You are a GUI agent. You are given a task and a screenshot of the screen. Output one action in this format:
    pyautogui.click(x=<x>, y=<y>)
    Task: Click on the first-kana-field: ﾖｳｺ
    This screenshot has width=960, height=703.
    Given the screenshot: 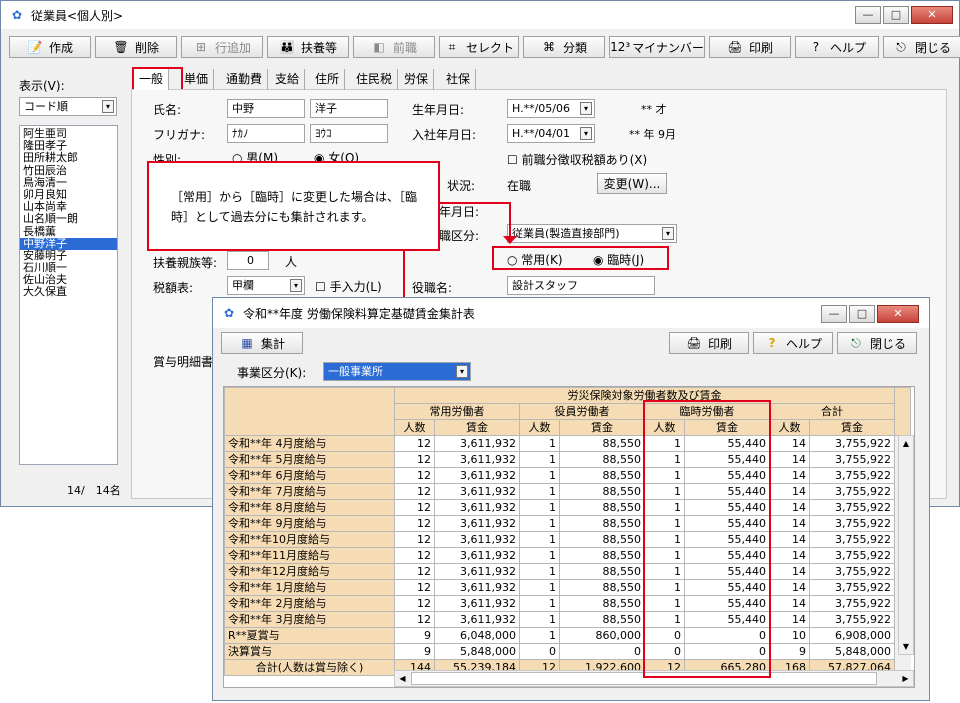 What is the action you would take?
    pyautogui.click(x=349, y=133)
    